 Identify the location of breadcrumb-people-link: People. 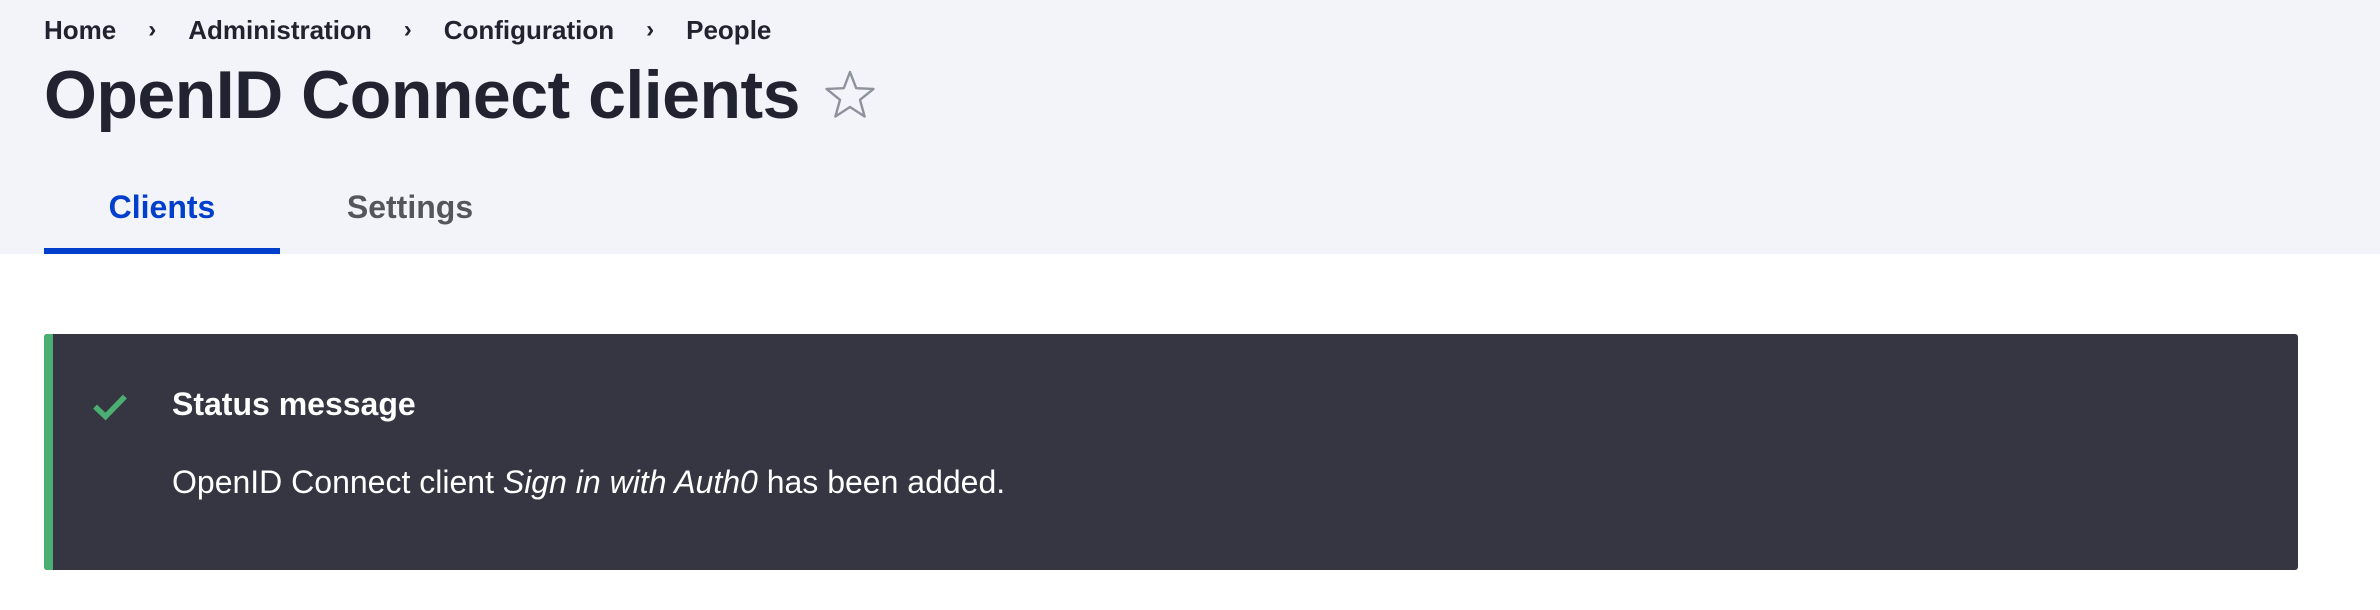
(728, 30).